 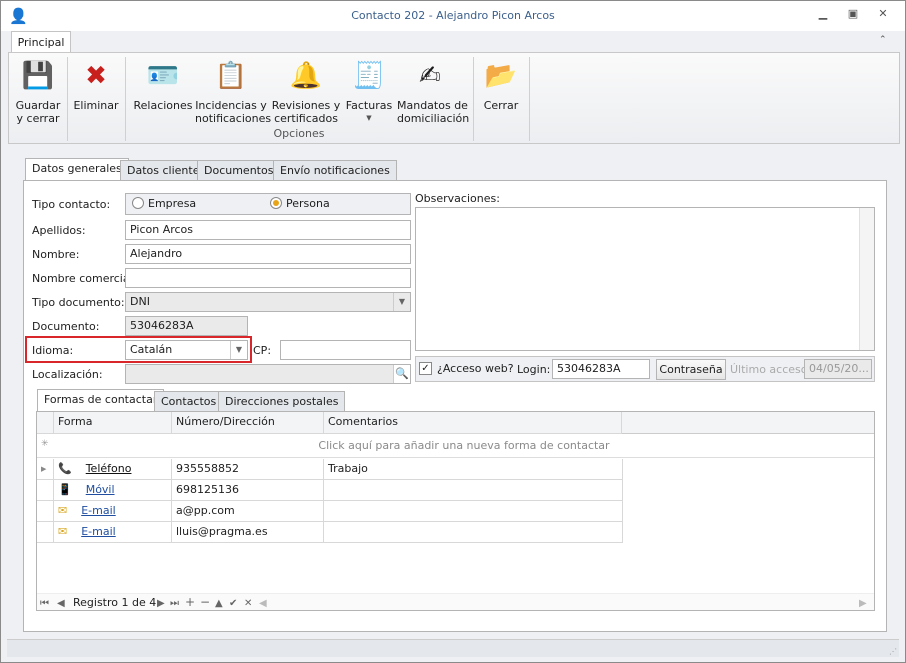 What do you see at coordinates (96, 86) in the screenshot?
I see `delete-button: ✖ Eliminar` at bounding box center [96, 86].